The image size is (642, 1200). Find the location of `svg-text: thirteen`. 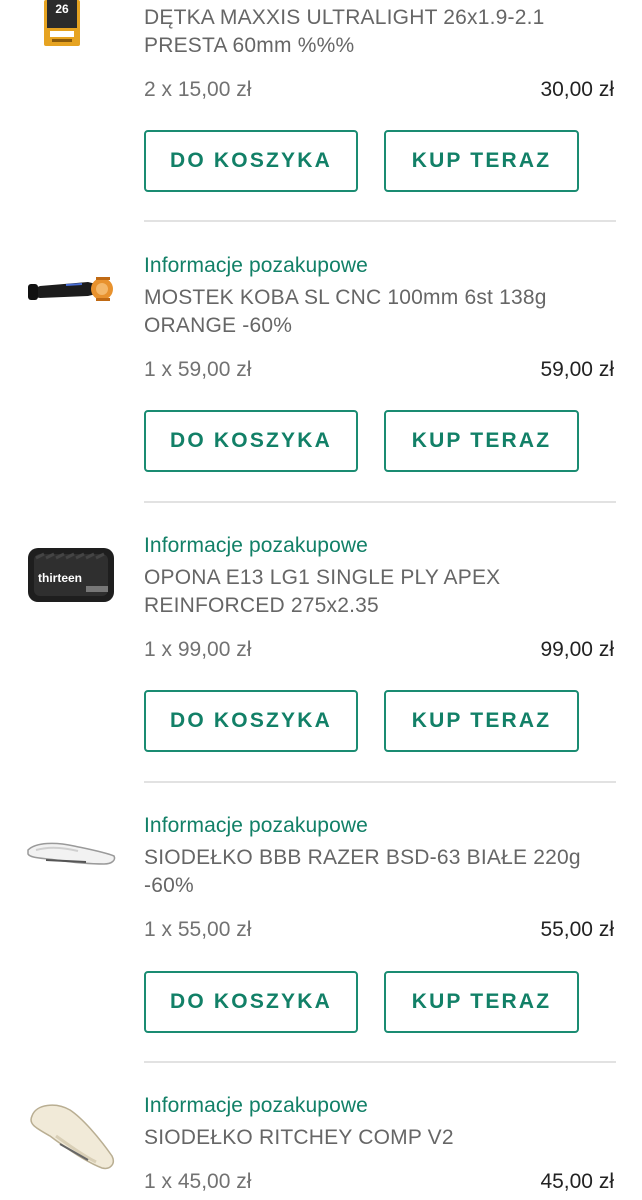

svg-text: thirteen is located at coordinates (60, 578).